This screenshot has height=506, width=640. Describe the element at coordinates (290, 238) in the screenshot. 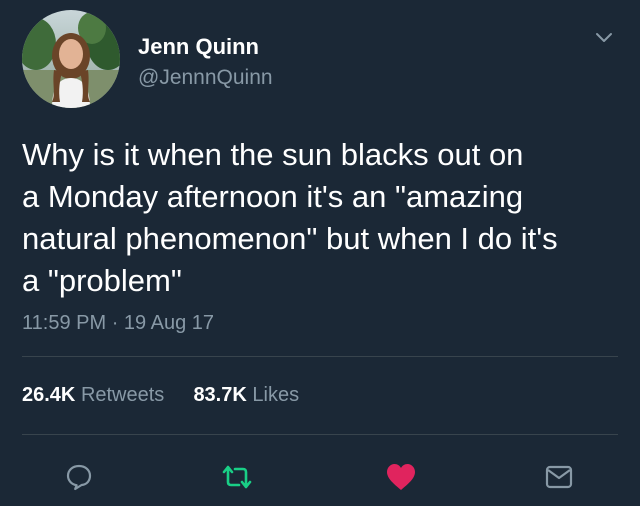

I see `tweet-text-line: natural phenomenon" but when I do it's` at that location.